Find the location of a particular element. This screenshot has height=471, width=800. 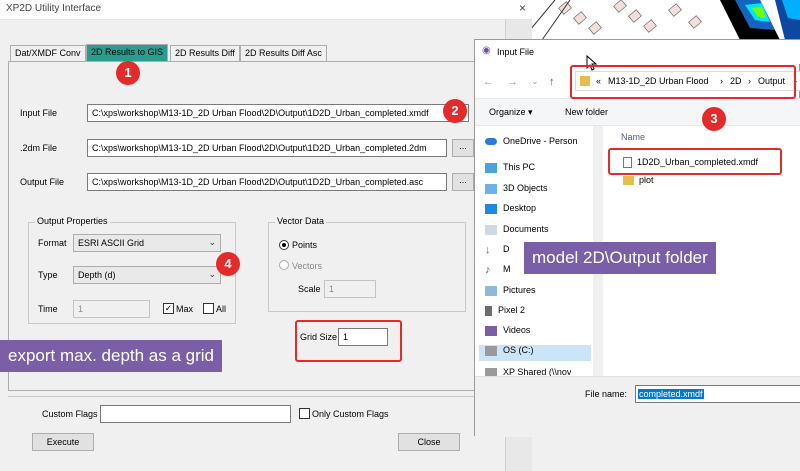

divider is located at coordinates (253, 396).